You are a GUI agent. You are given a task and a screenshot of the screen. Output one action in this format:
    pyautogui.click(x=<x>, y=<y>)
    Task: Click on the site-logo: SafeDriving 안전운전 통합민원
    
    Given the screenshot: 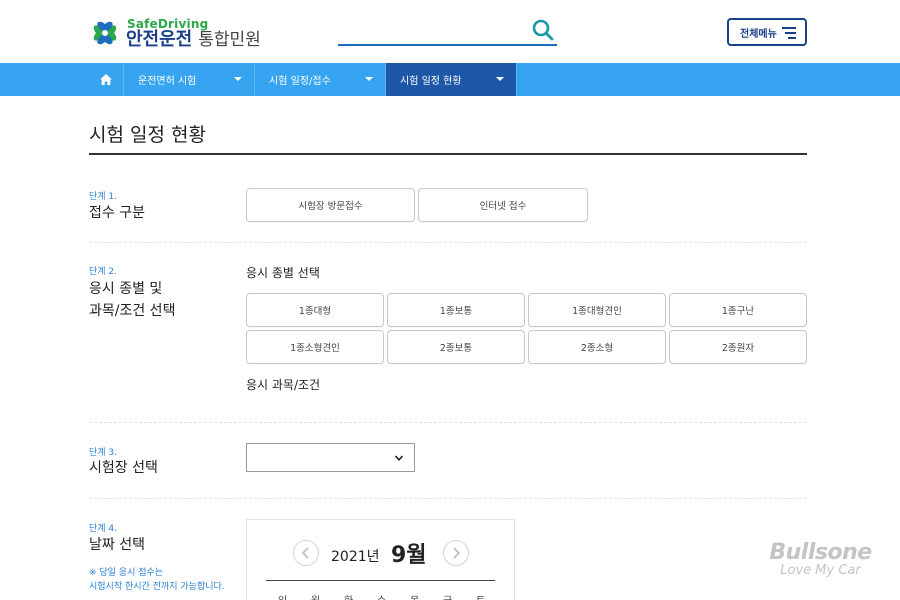 What is the action you would take?
    pyautogui.click(x=174, y=33)
    